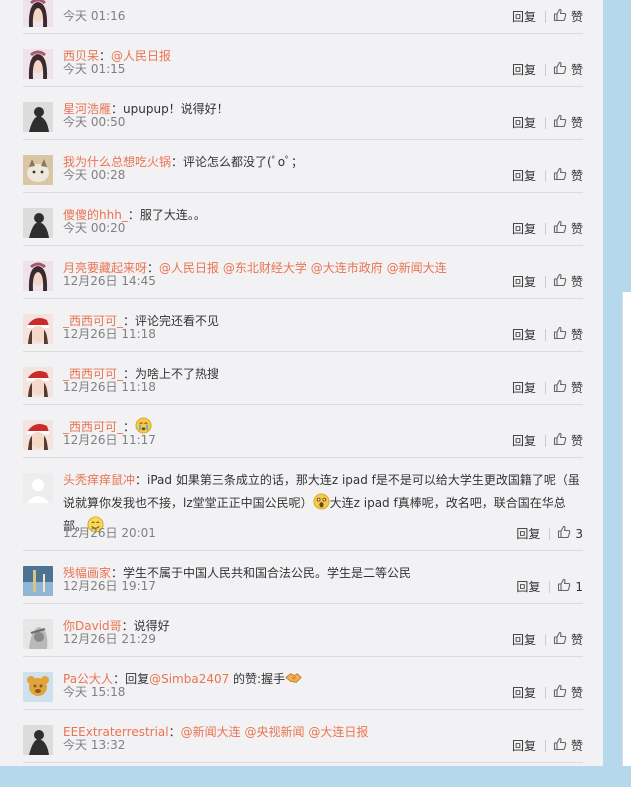 Image resolution: width=631 pixels, height=787 pixels. I want to click on shocked-emoji, so click(321, 501).